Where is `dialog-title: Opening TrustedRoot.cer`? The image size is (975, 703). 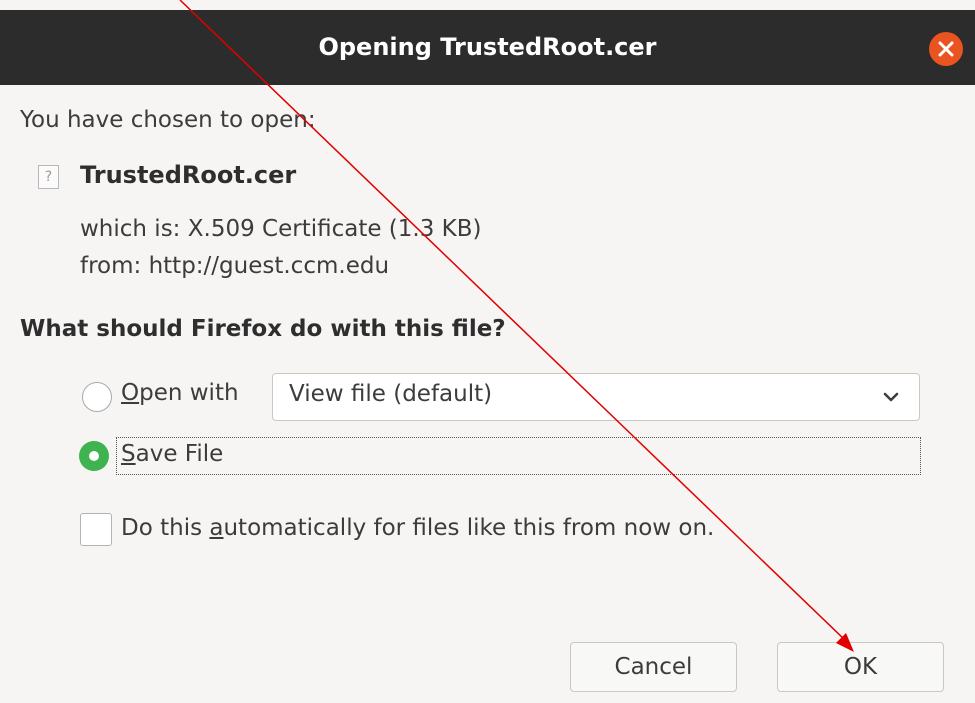
dialog-title: Opening TrustedRoot.cer is located at coordinates (487, 47).